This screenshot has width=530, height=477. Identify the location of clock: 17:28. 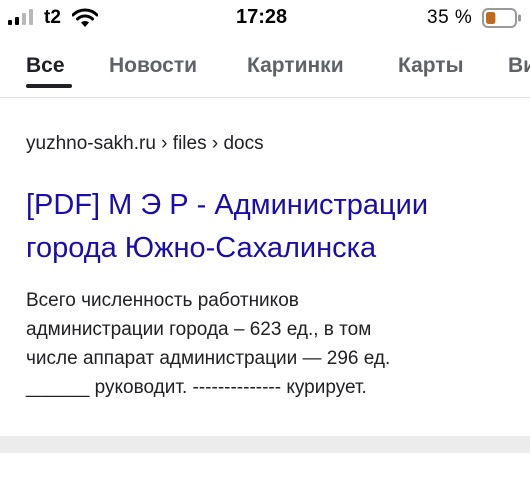
(262, 17).